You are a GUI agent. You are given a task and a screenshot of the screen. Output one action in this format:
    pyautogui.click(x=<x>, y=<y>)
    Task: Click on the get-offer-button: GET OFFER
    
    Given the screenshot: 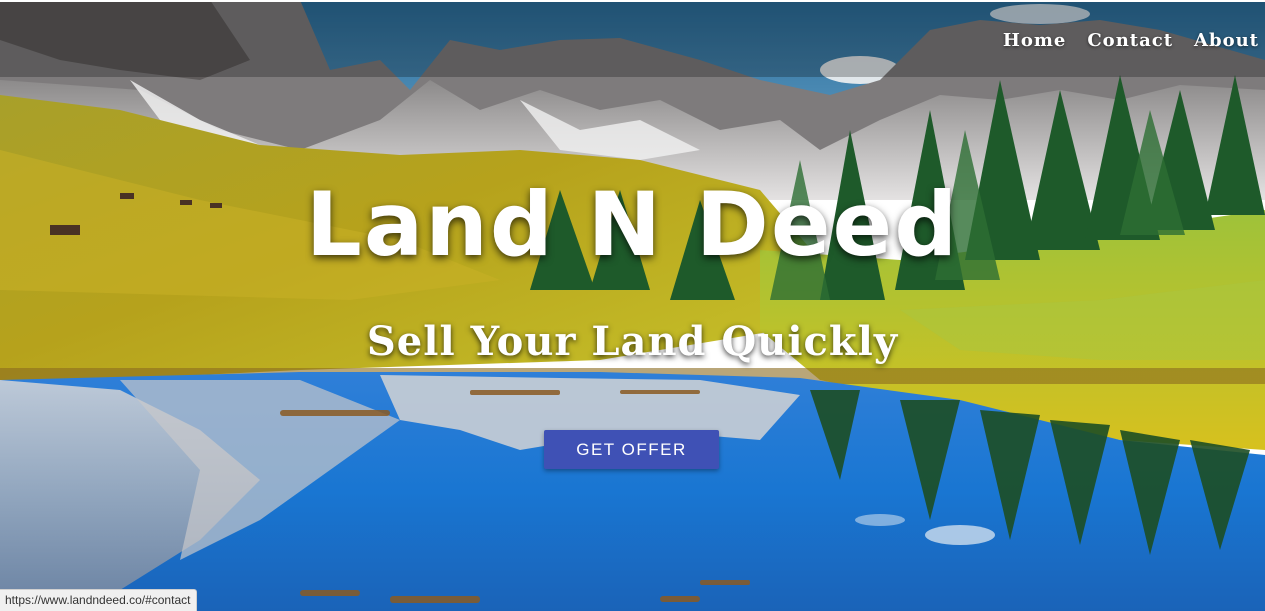 What is the action you would take?
    pyautogui.click(x=631, y=449)
    